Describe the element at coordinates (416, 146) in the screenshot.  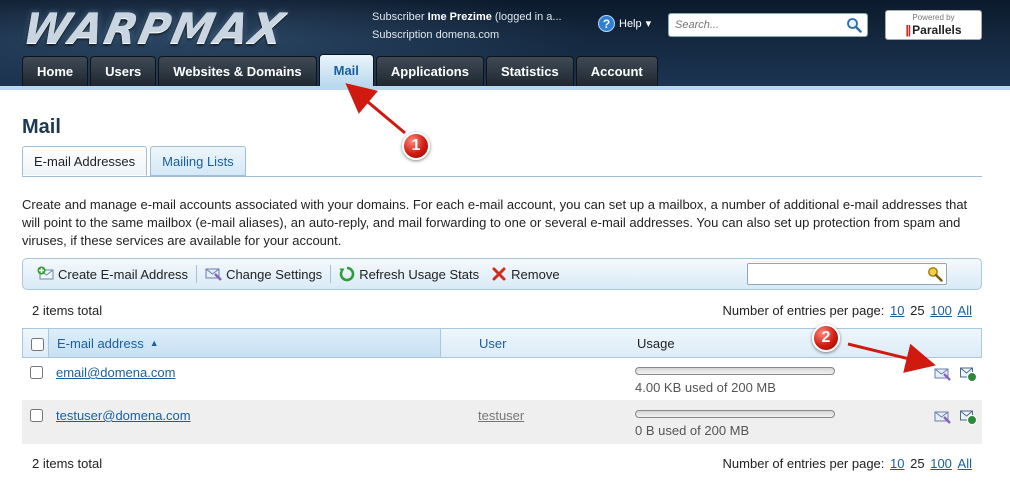
I see `annotation-step-1: 1` at that location.